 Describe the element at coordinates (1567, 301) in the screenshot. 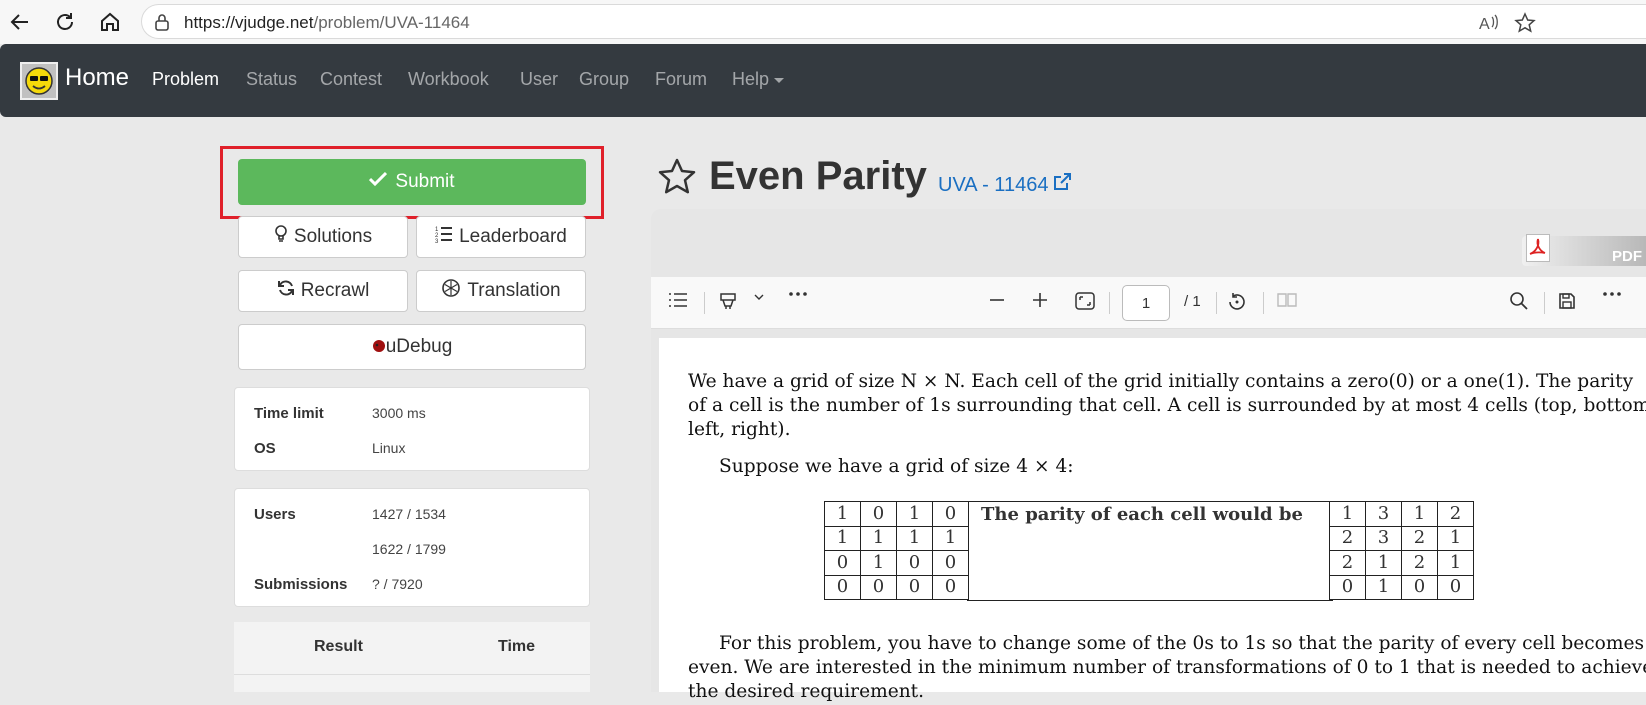

I see `save-icon` at that location.